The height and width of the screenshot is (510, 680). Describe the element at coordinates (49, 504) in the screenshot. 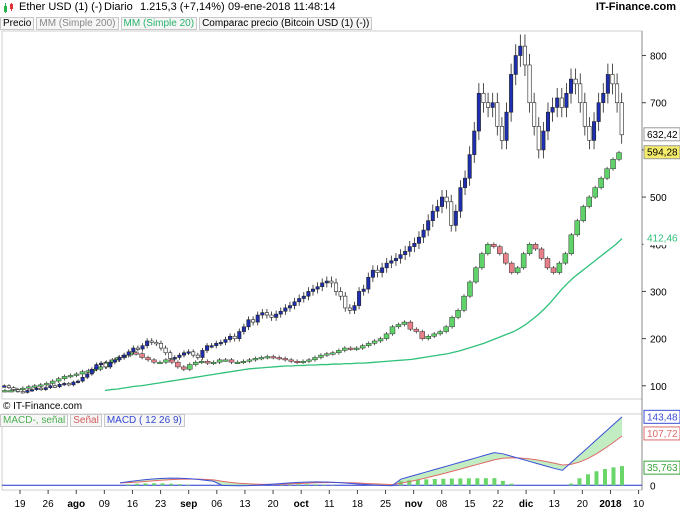

I see `x-tick-label: 26` at that location.